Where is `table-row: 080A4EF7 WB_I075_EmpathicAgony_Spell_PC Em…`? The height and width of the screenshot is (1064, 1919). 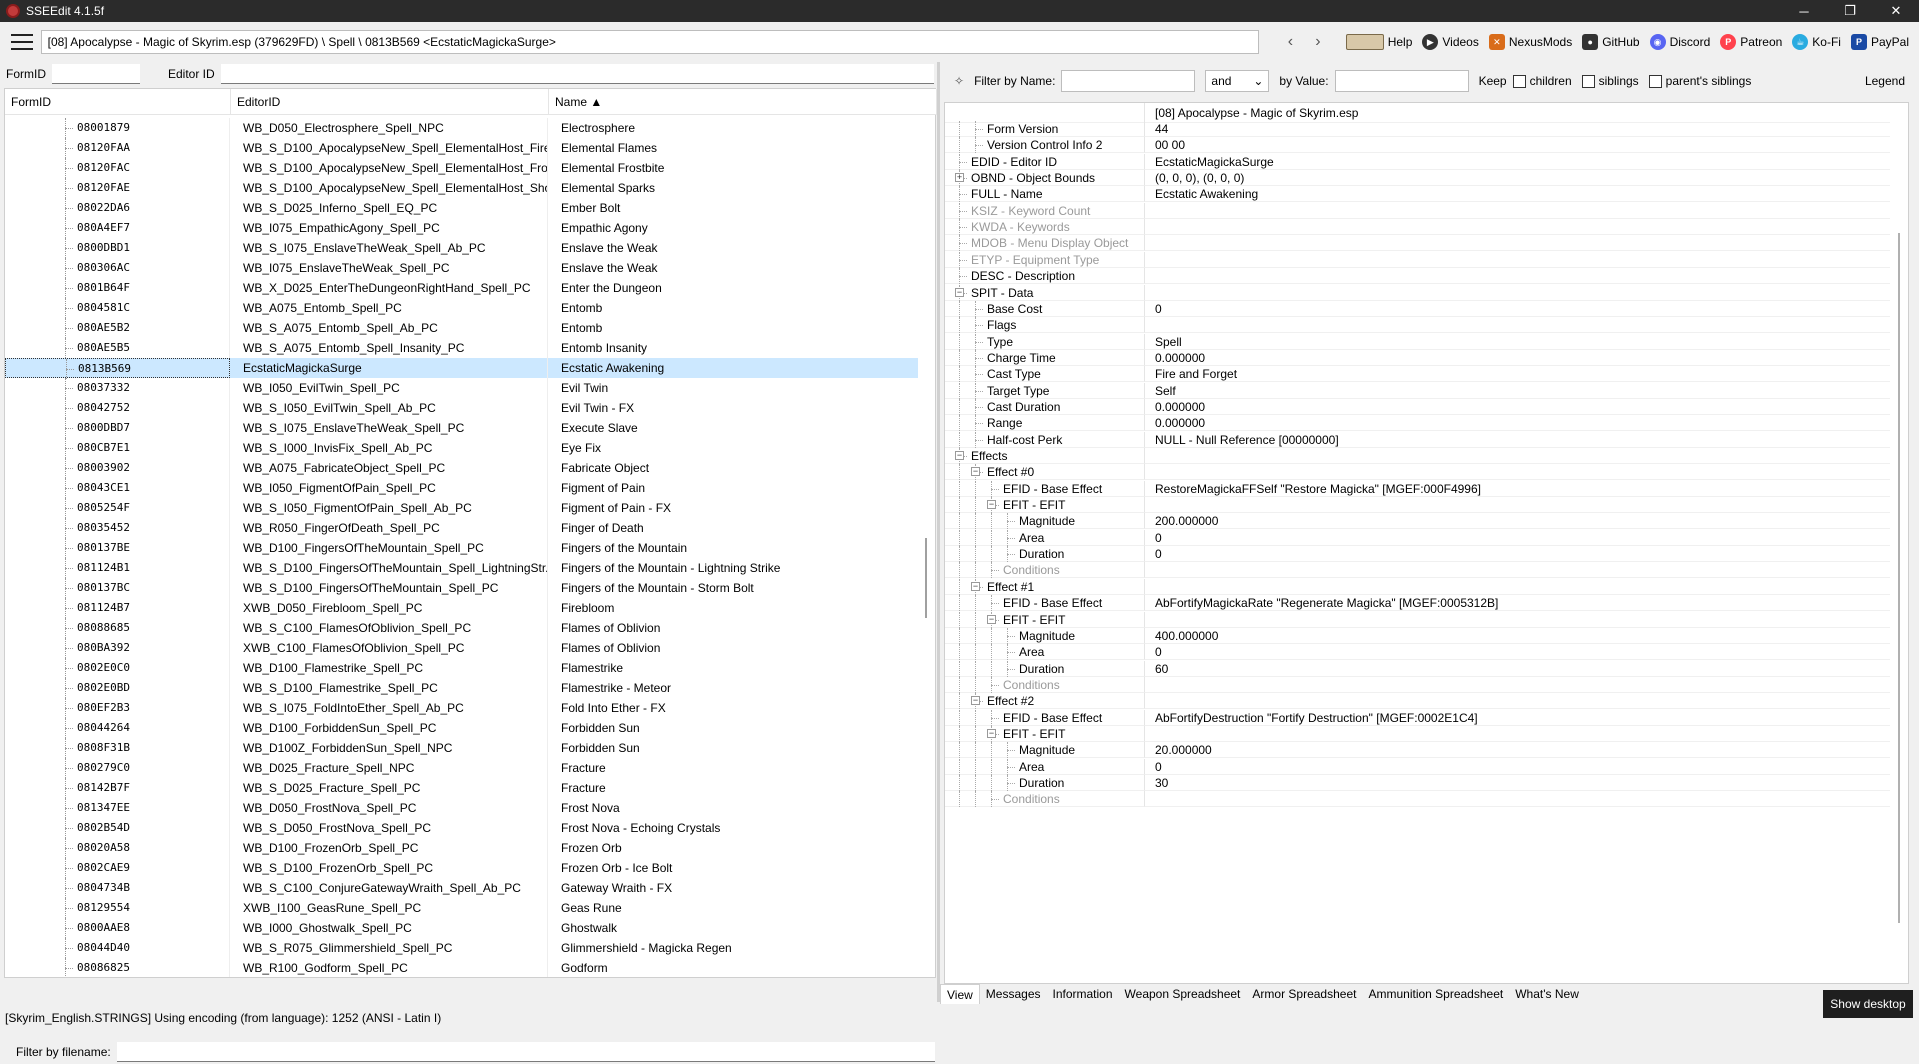
table-row: 080A4EF7 WB_I075_EmpathicAgony_Spell_PC Em… is located at coordinates (461, 228).